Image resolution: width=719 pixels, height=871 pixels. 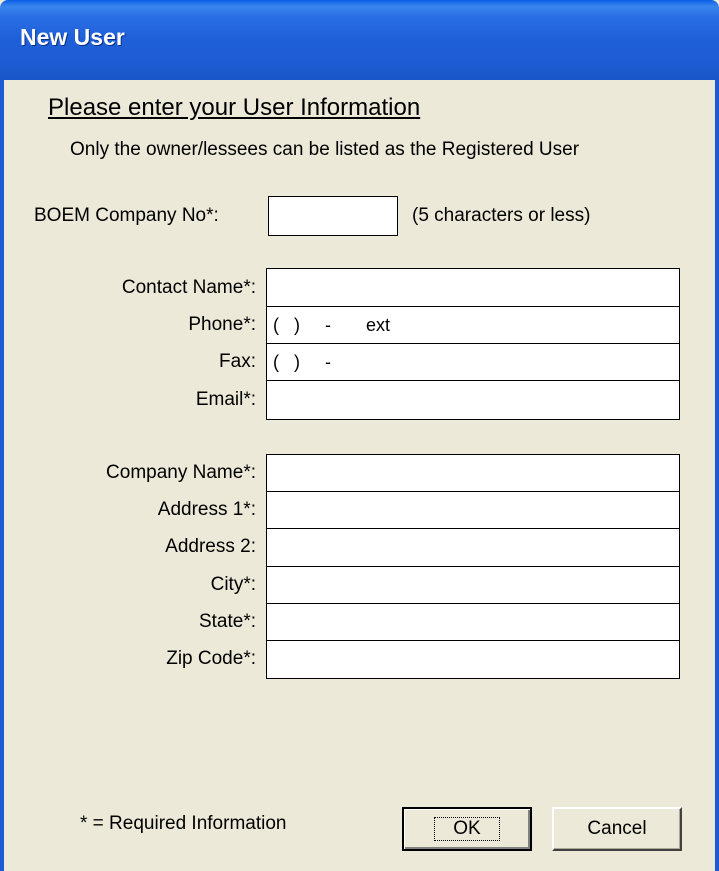 What do you see at coordinates (234, 107) in the screenshot?
I see `form-heading: Please enter your User Information` at bounding box center [234, 107].